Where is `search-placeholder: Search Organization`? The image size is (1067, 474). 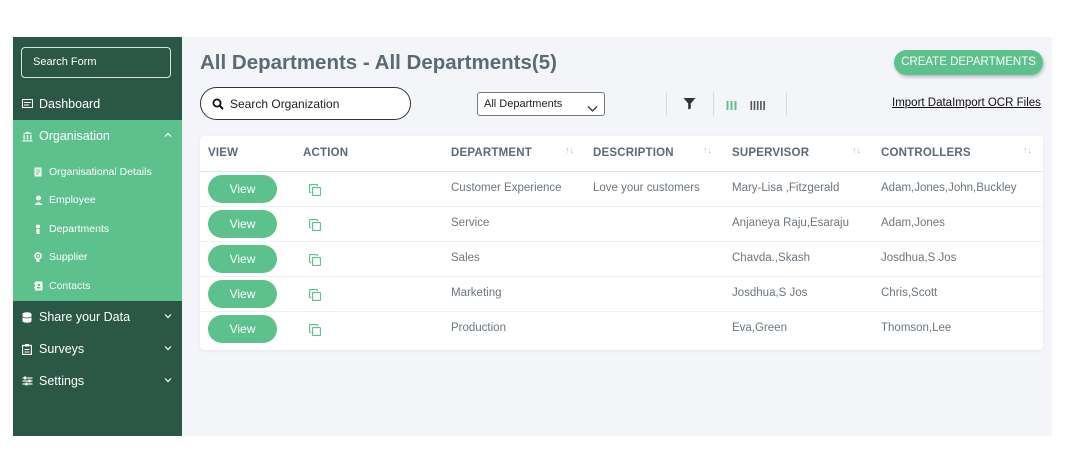
search-placeholder: Search Organization is located at coordinates (285, 103).